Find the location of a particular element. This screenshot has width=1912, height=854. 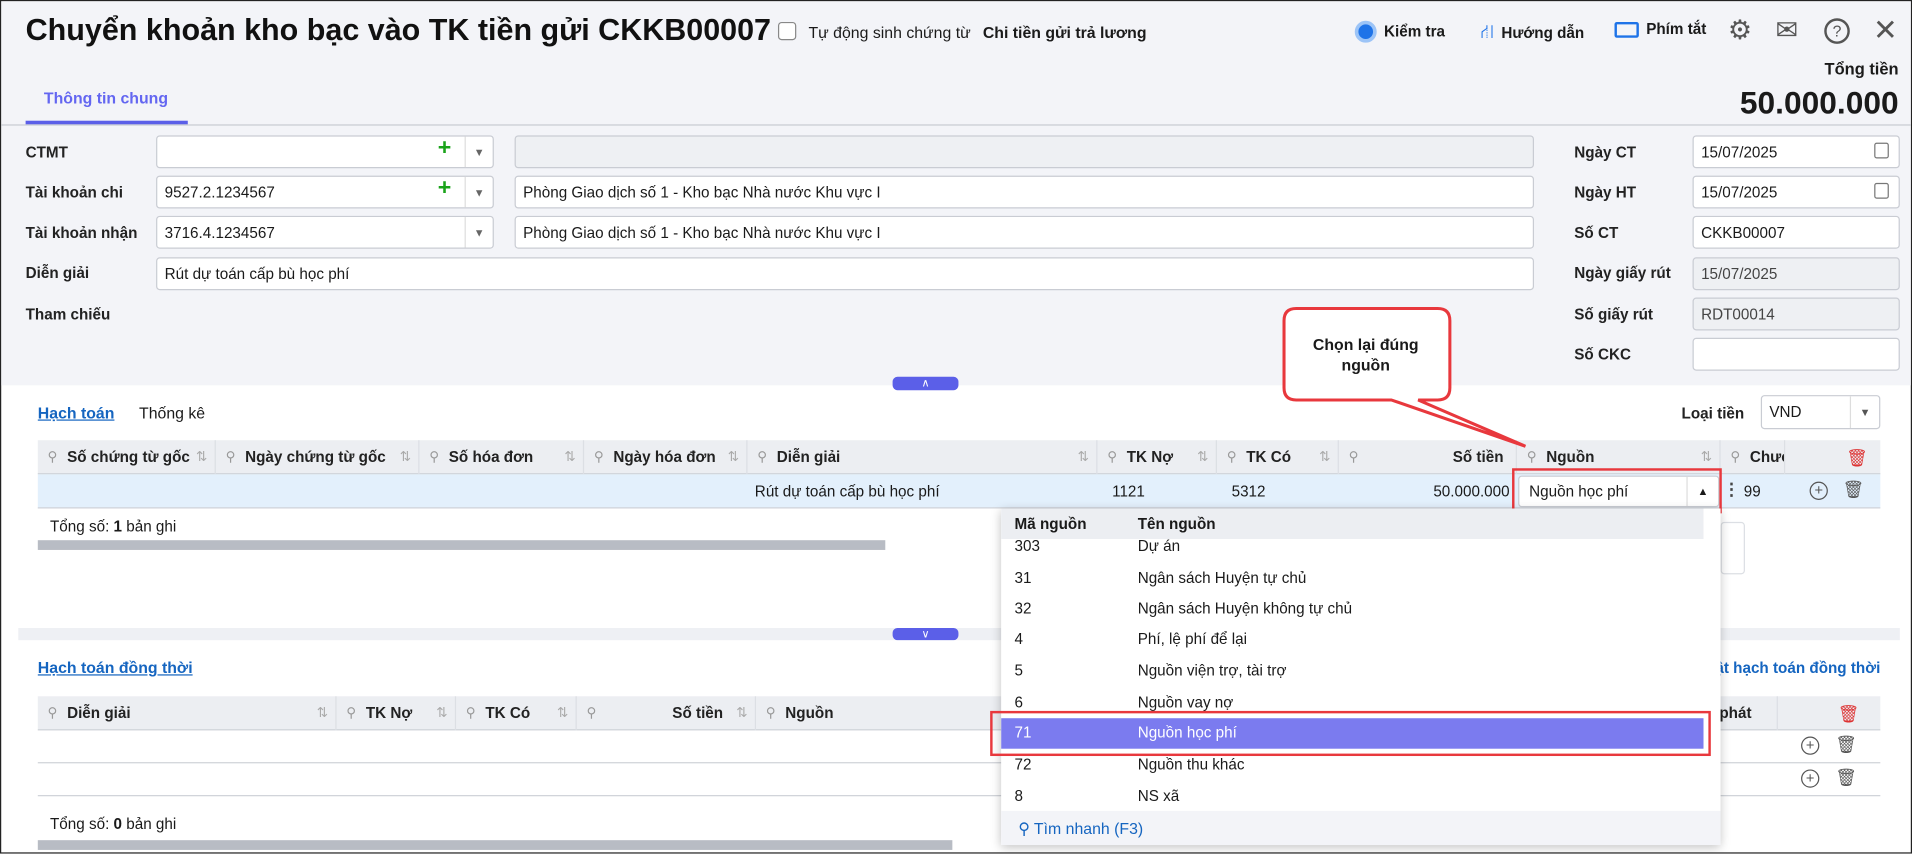

divider is located at coordinates (956, 125).